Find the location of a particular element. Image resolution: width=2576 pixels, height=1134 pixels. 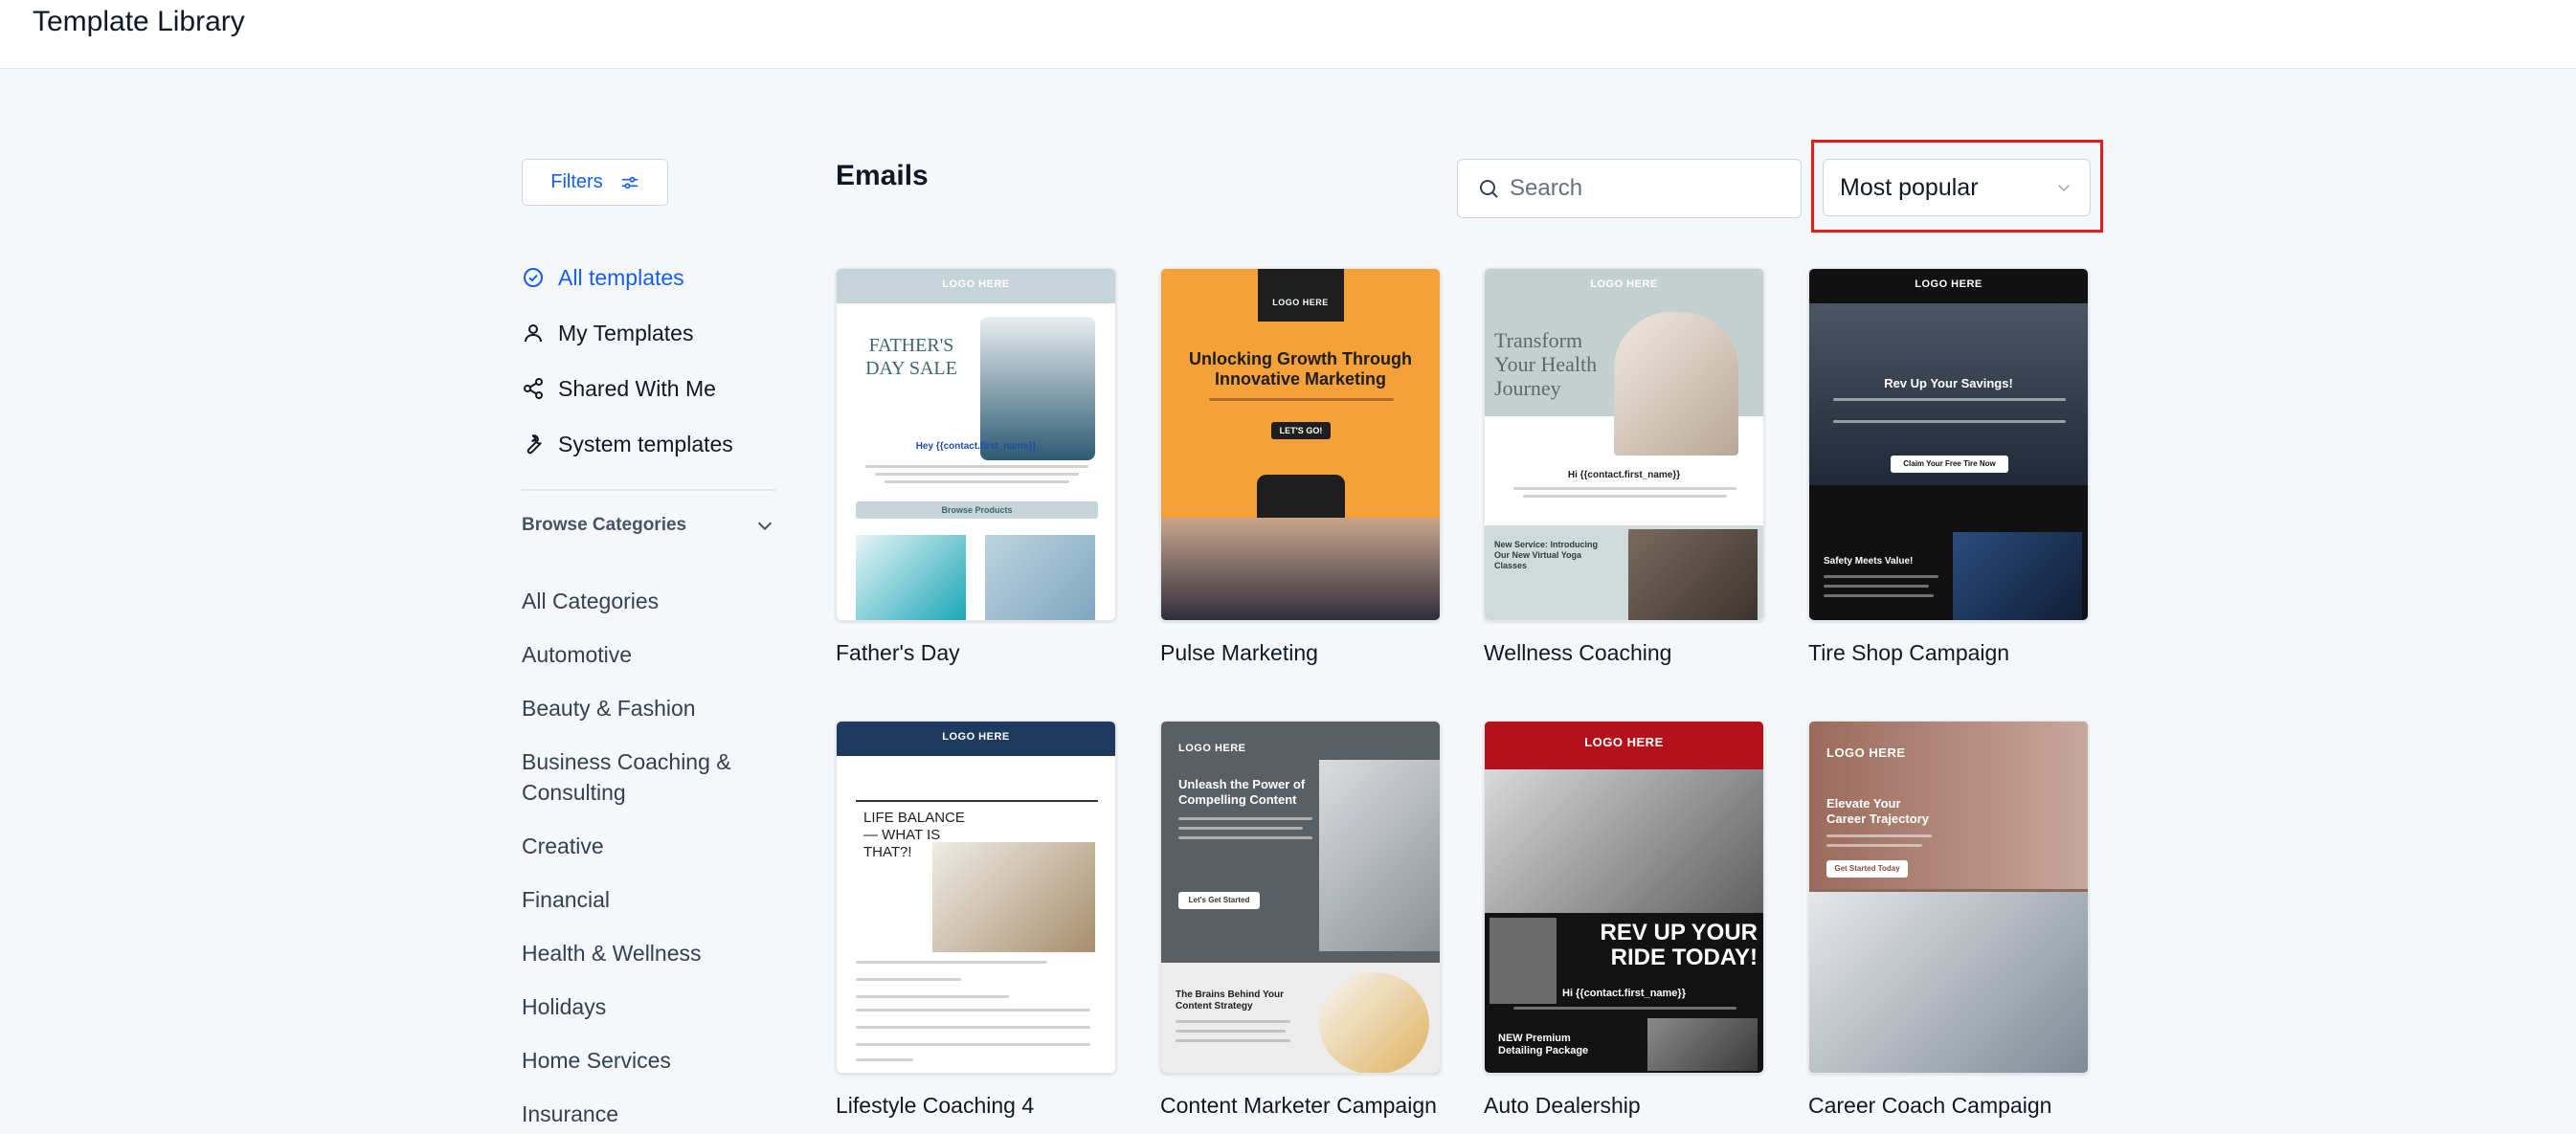

section-title: Emails is located at coordinates (882, 175).